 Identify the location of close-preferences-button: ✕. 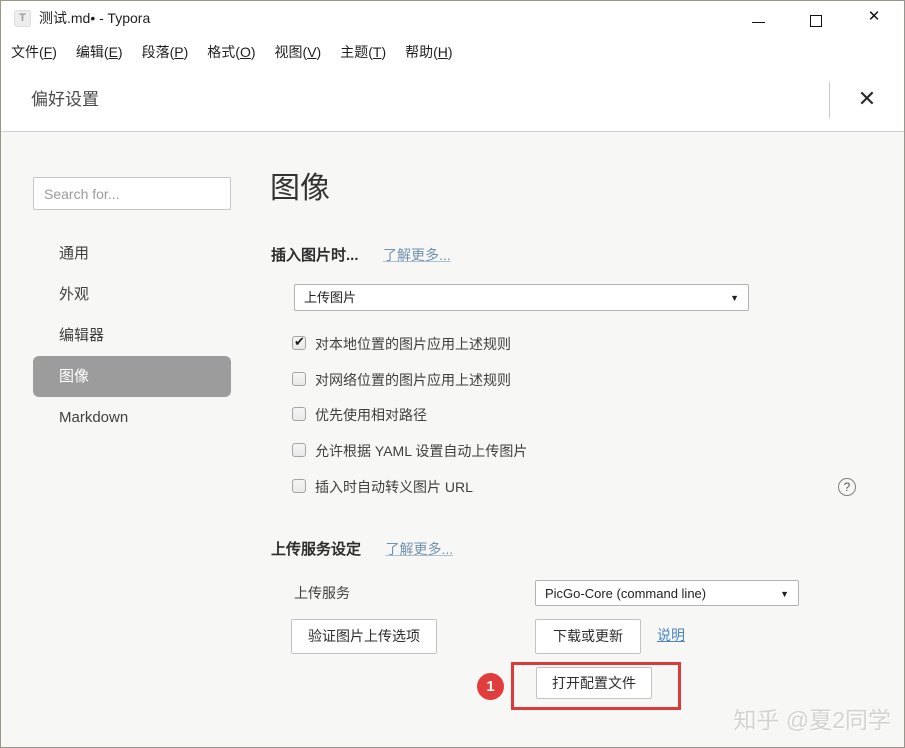
(867, 100).